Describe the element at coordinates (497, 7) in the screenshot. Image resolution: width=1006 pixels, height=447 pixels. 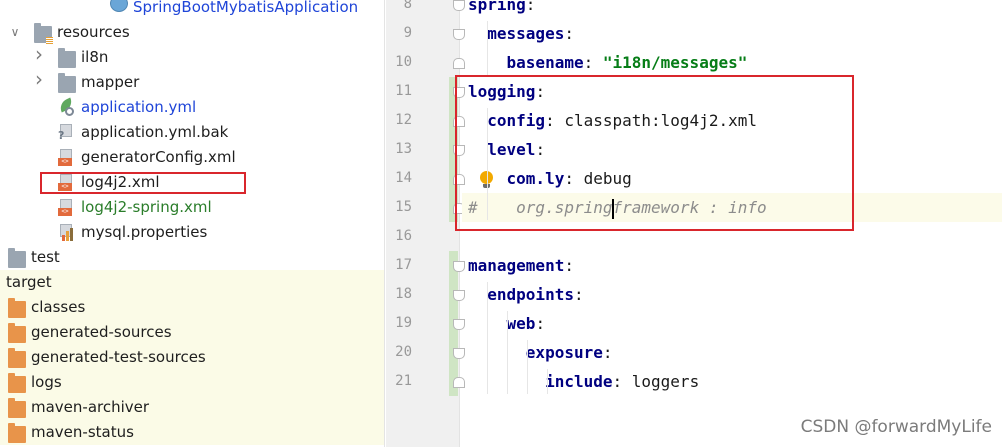
I see `yaml-key: spring` at that location.